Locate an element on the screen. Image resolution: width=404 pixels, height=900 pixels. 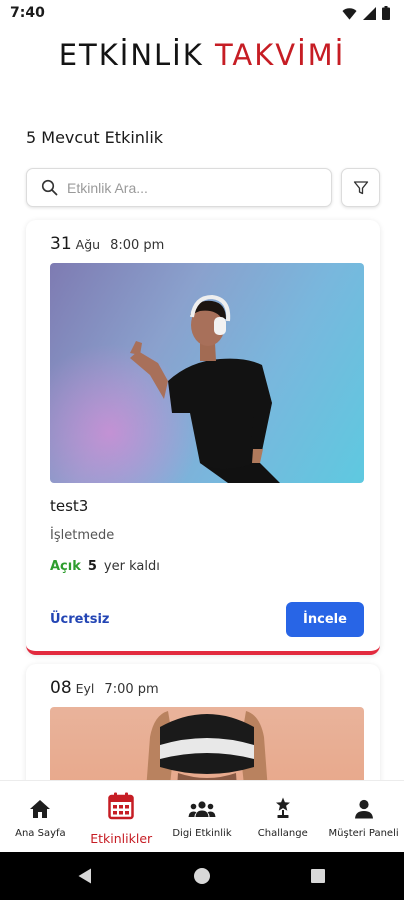
search-icon is located at coordinates (49, 187).